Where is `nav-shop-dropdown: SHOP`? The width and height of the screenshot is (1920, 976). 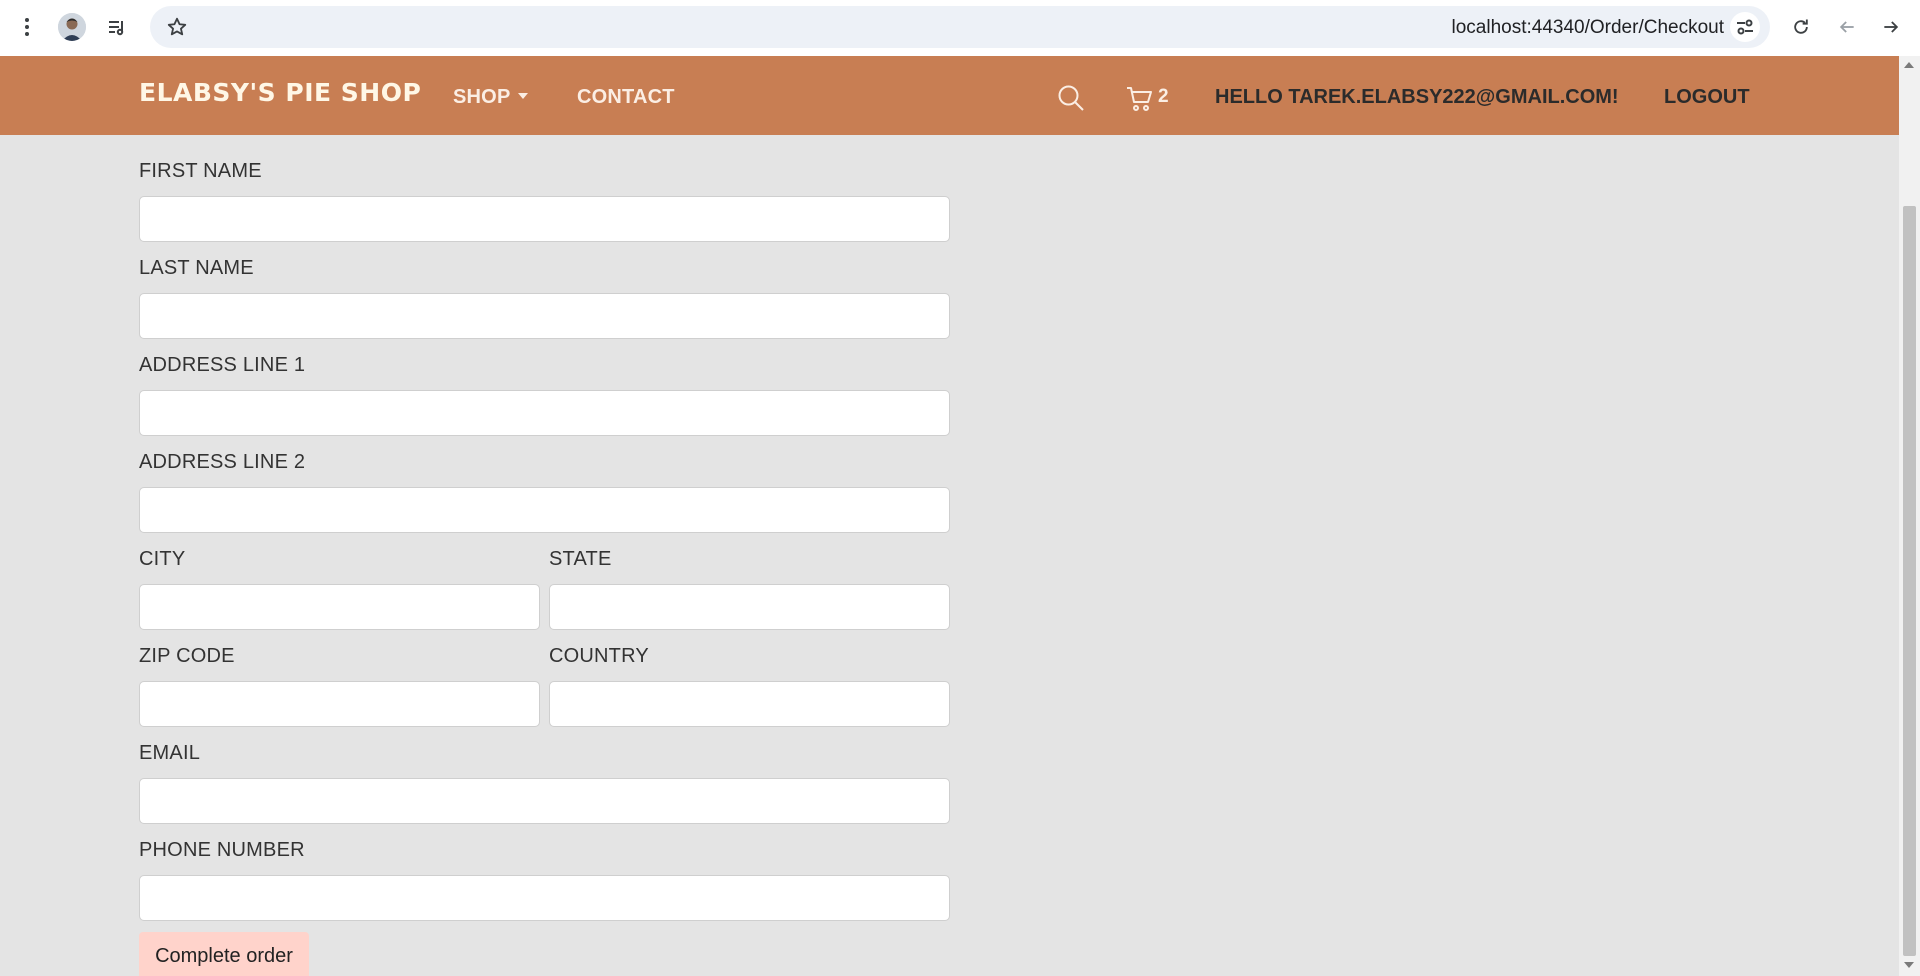
nav-shop-dropdown: SHOP is located at coordinates (491, 97).